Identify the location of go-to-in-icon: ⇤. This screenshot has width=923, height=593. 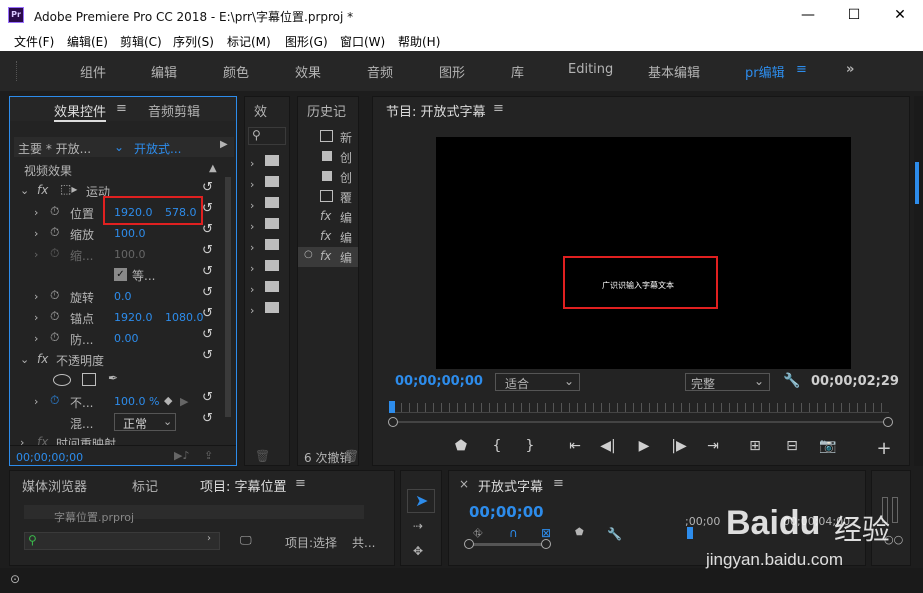
(575, 446).